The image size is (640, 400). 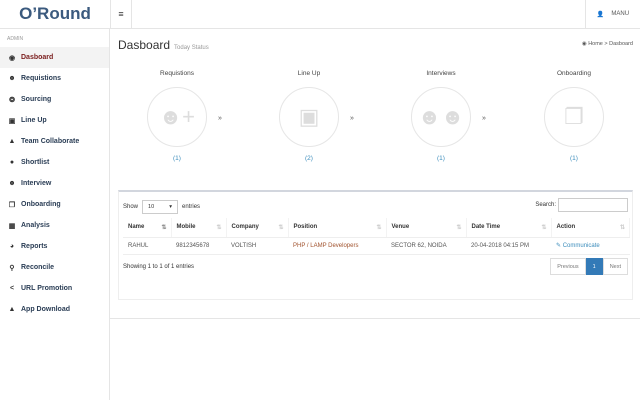 I want to click on label: Team Collaborate, so click(x=50, y=141).